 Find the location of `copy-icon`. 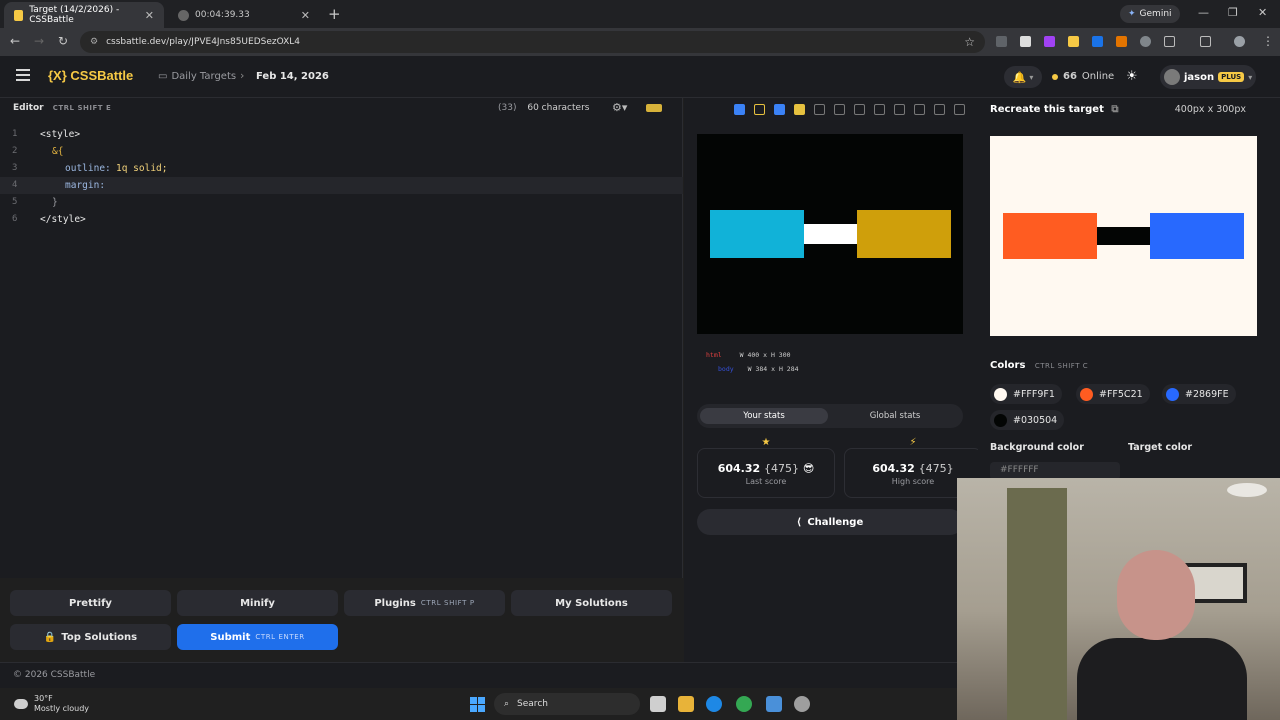

copy-icon is located at coordinates (959, 109).